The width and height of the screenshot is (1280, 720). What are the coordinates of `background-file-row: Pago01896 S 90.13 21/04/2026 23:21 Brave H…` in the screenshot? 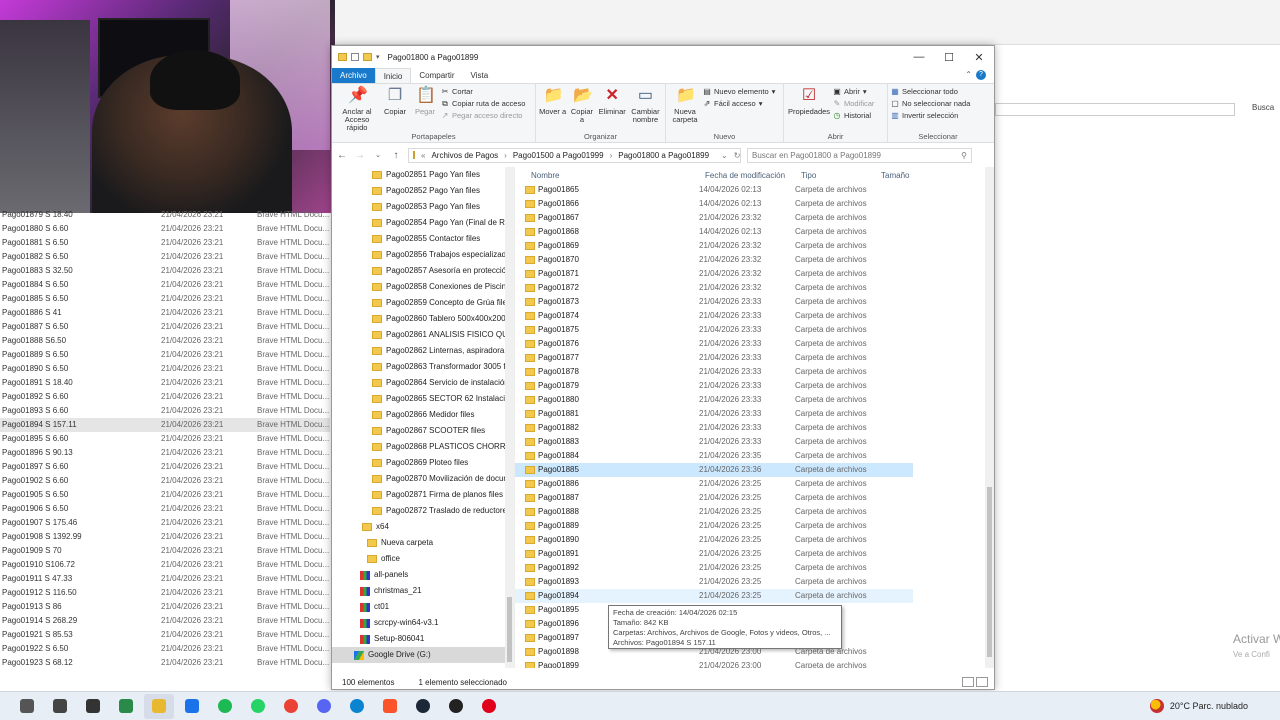 It's located at (165, 453).